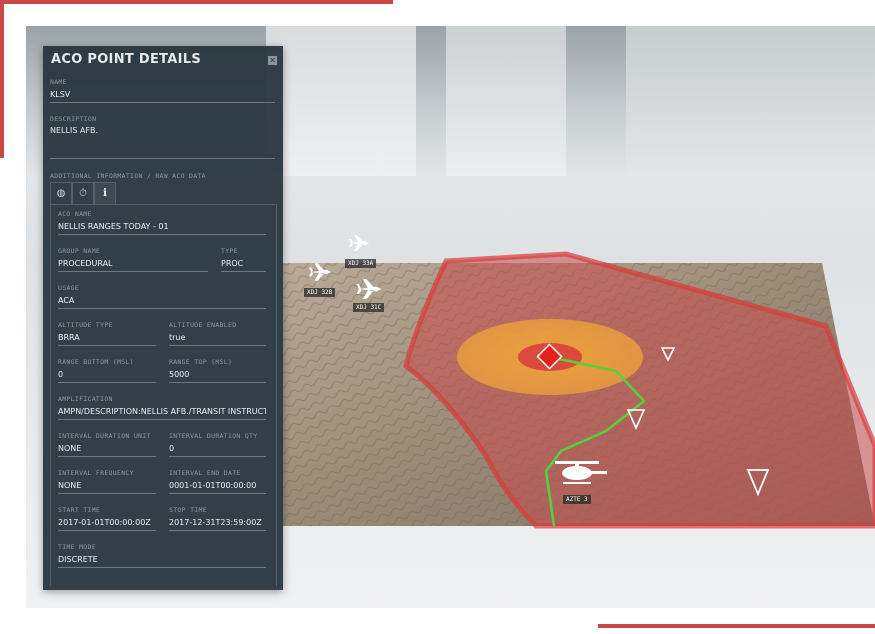  Describe the element at coordinates (217, 524) in the screenshot. I see `stop-time-field: 2017-12-31T23:59:00Z` at that location.